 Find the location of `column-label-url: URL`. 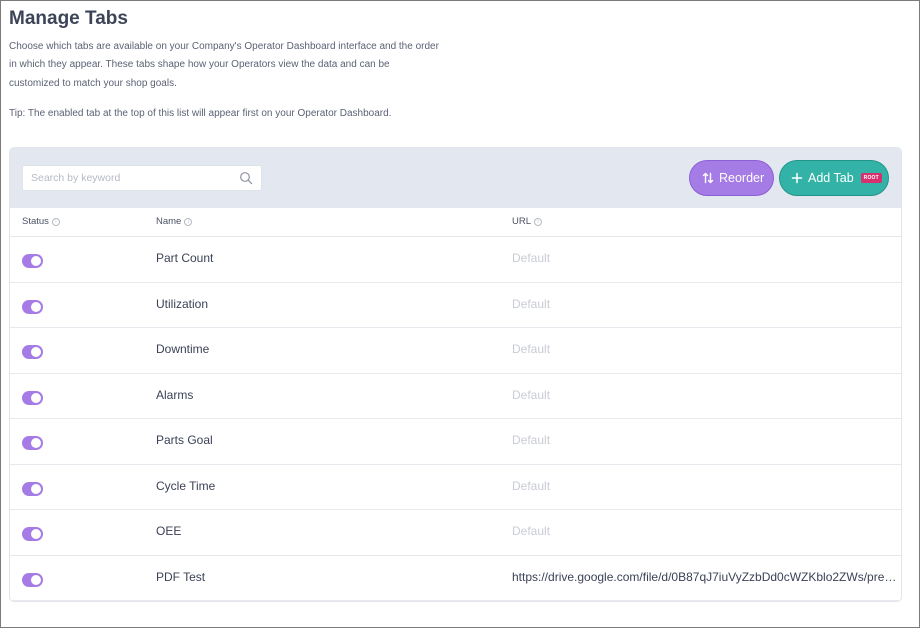

column-label-url: URL is located at coordinates (522, 221).